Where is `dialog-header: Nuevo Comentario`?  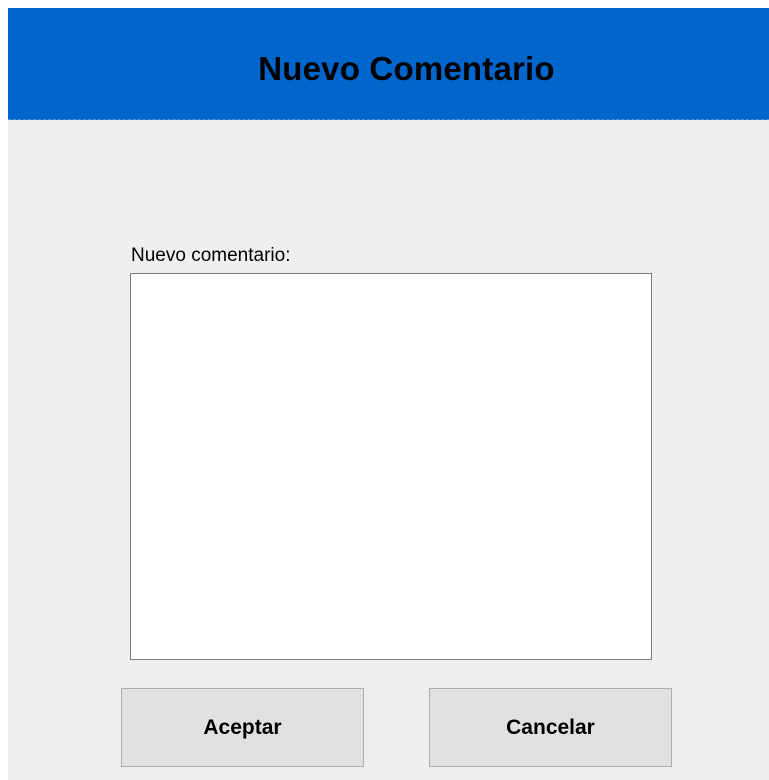 dialog-header: Nuevo Comentario is located at coordinates (388, 64).